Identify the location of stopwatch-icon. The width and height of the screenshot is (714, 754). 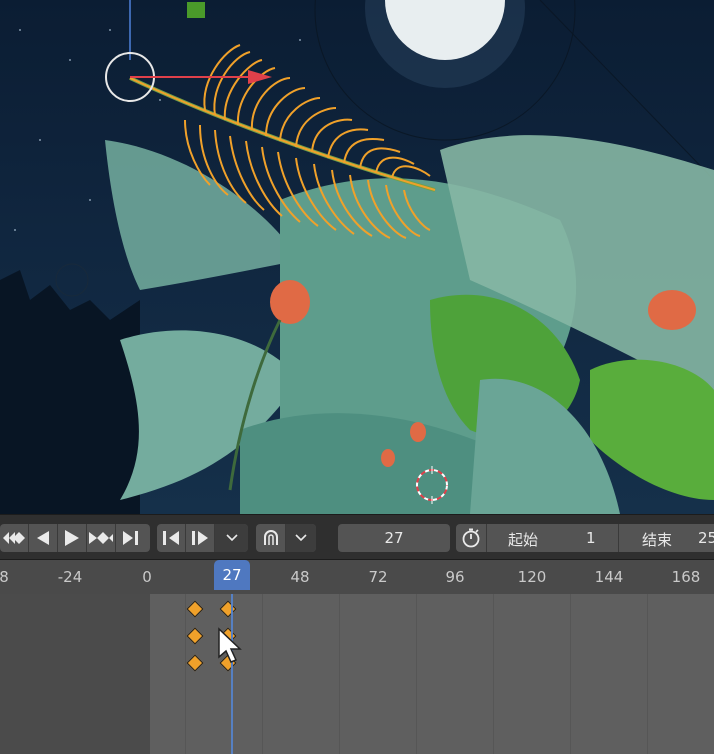
(471, 538).